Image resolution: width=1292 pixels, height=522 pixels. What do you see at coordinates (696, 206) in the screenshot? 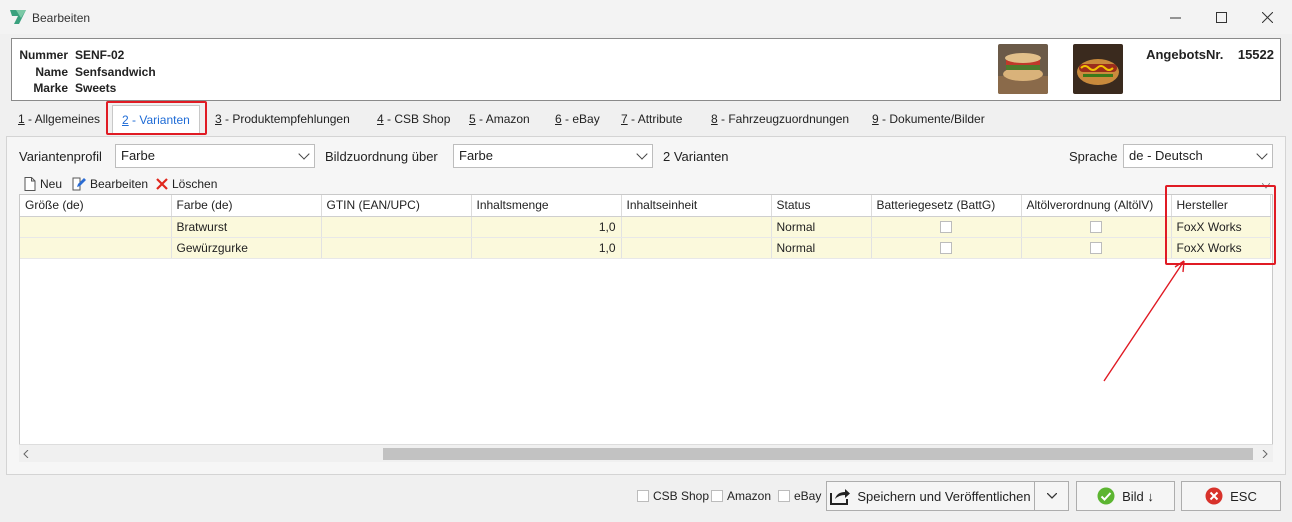
I see `column-header: Inhaltseinheit` at bounding box center [696, 206].